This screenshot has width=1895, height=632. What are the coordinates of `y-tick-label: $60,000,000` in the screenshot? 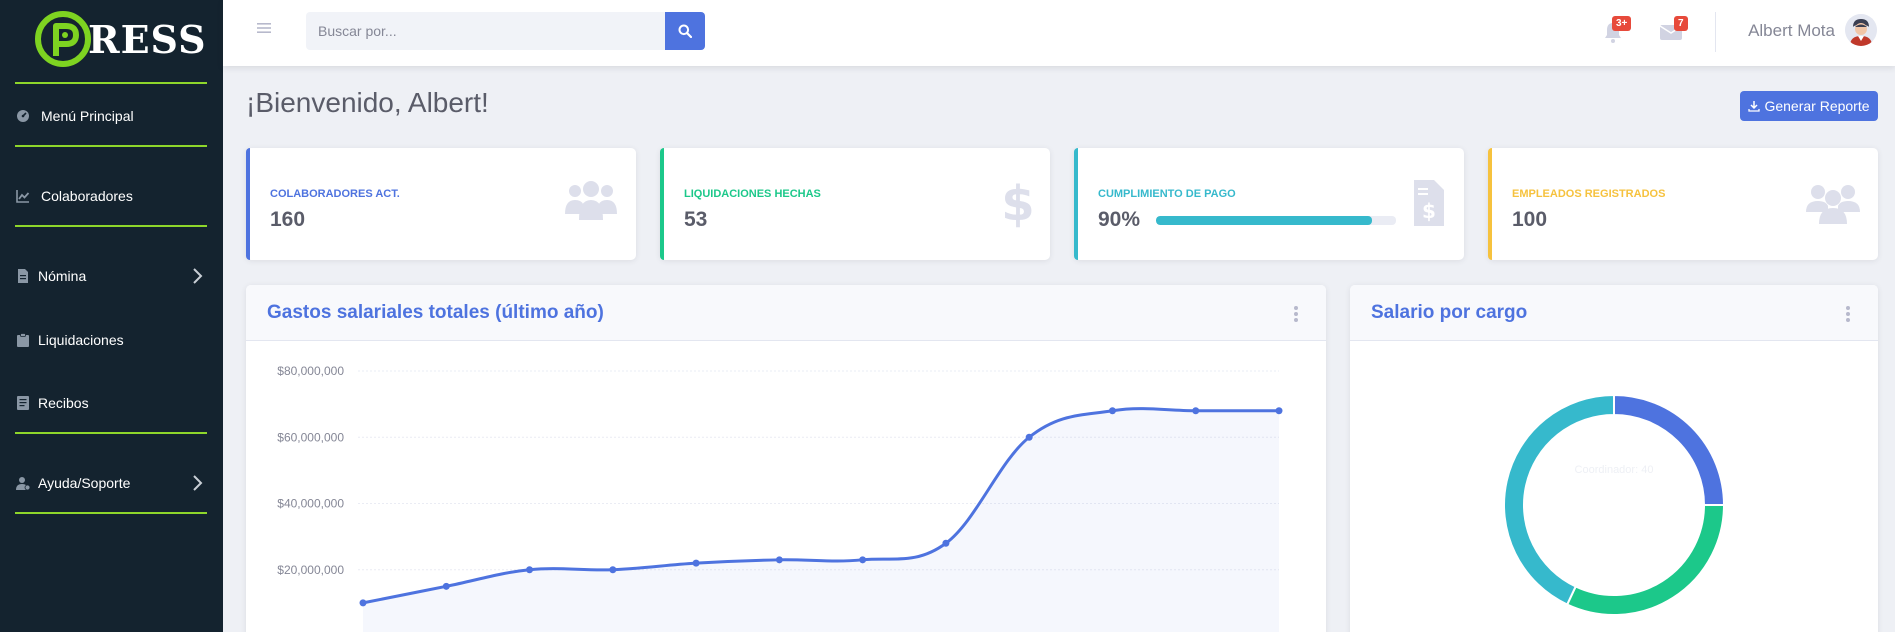 It's located at (310, 437).